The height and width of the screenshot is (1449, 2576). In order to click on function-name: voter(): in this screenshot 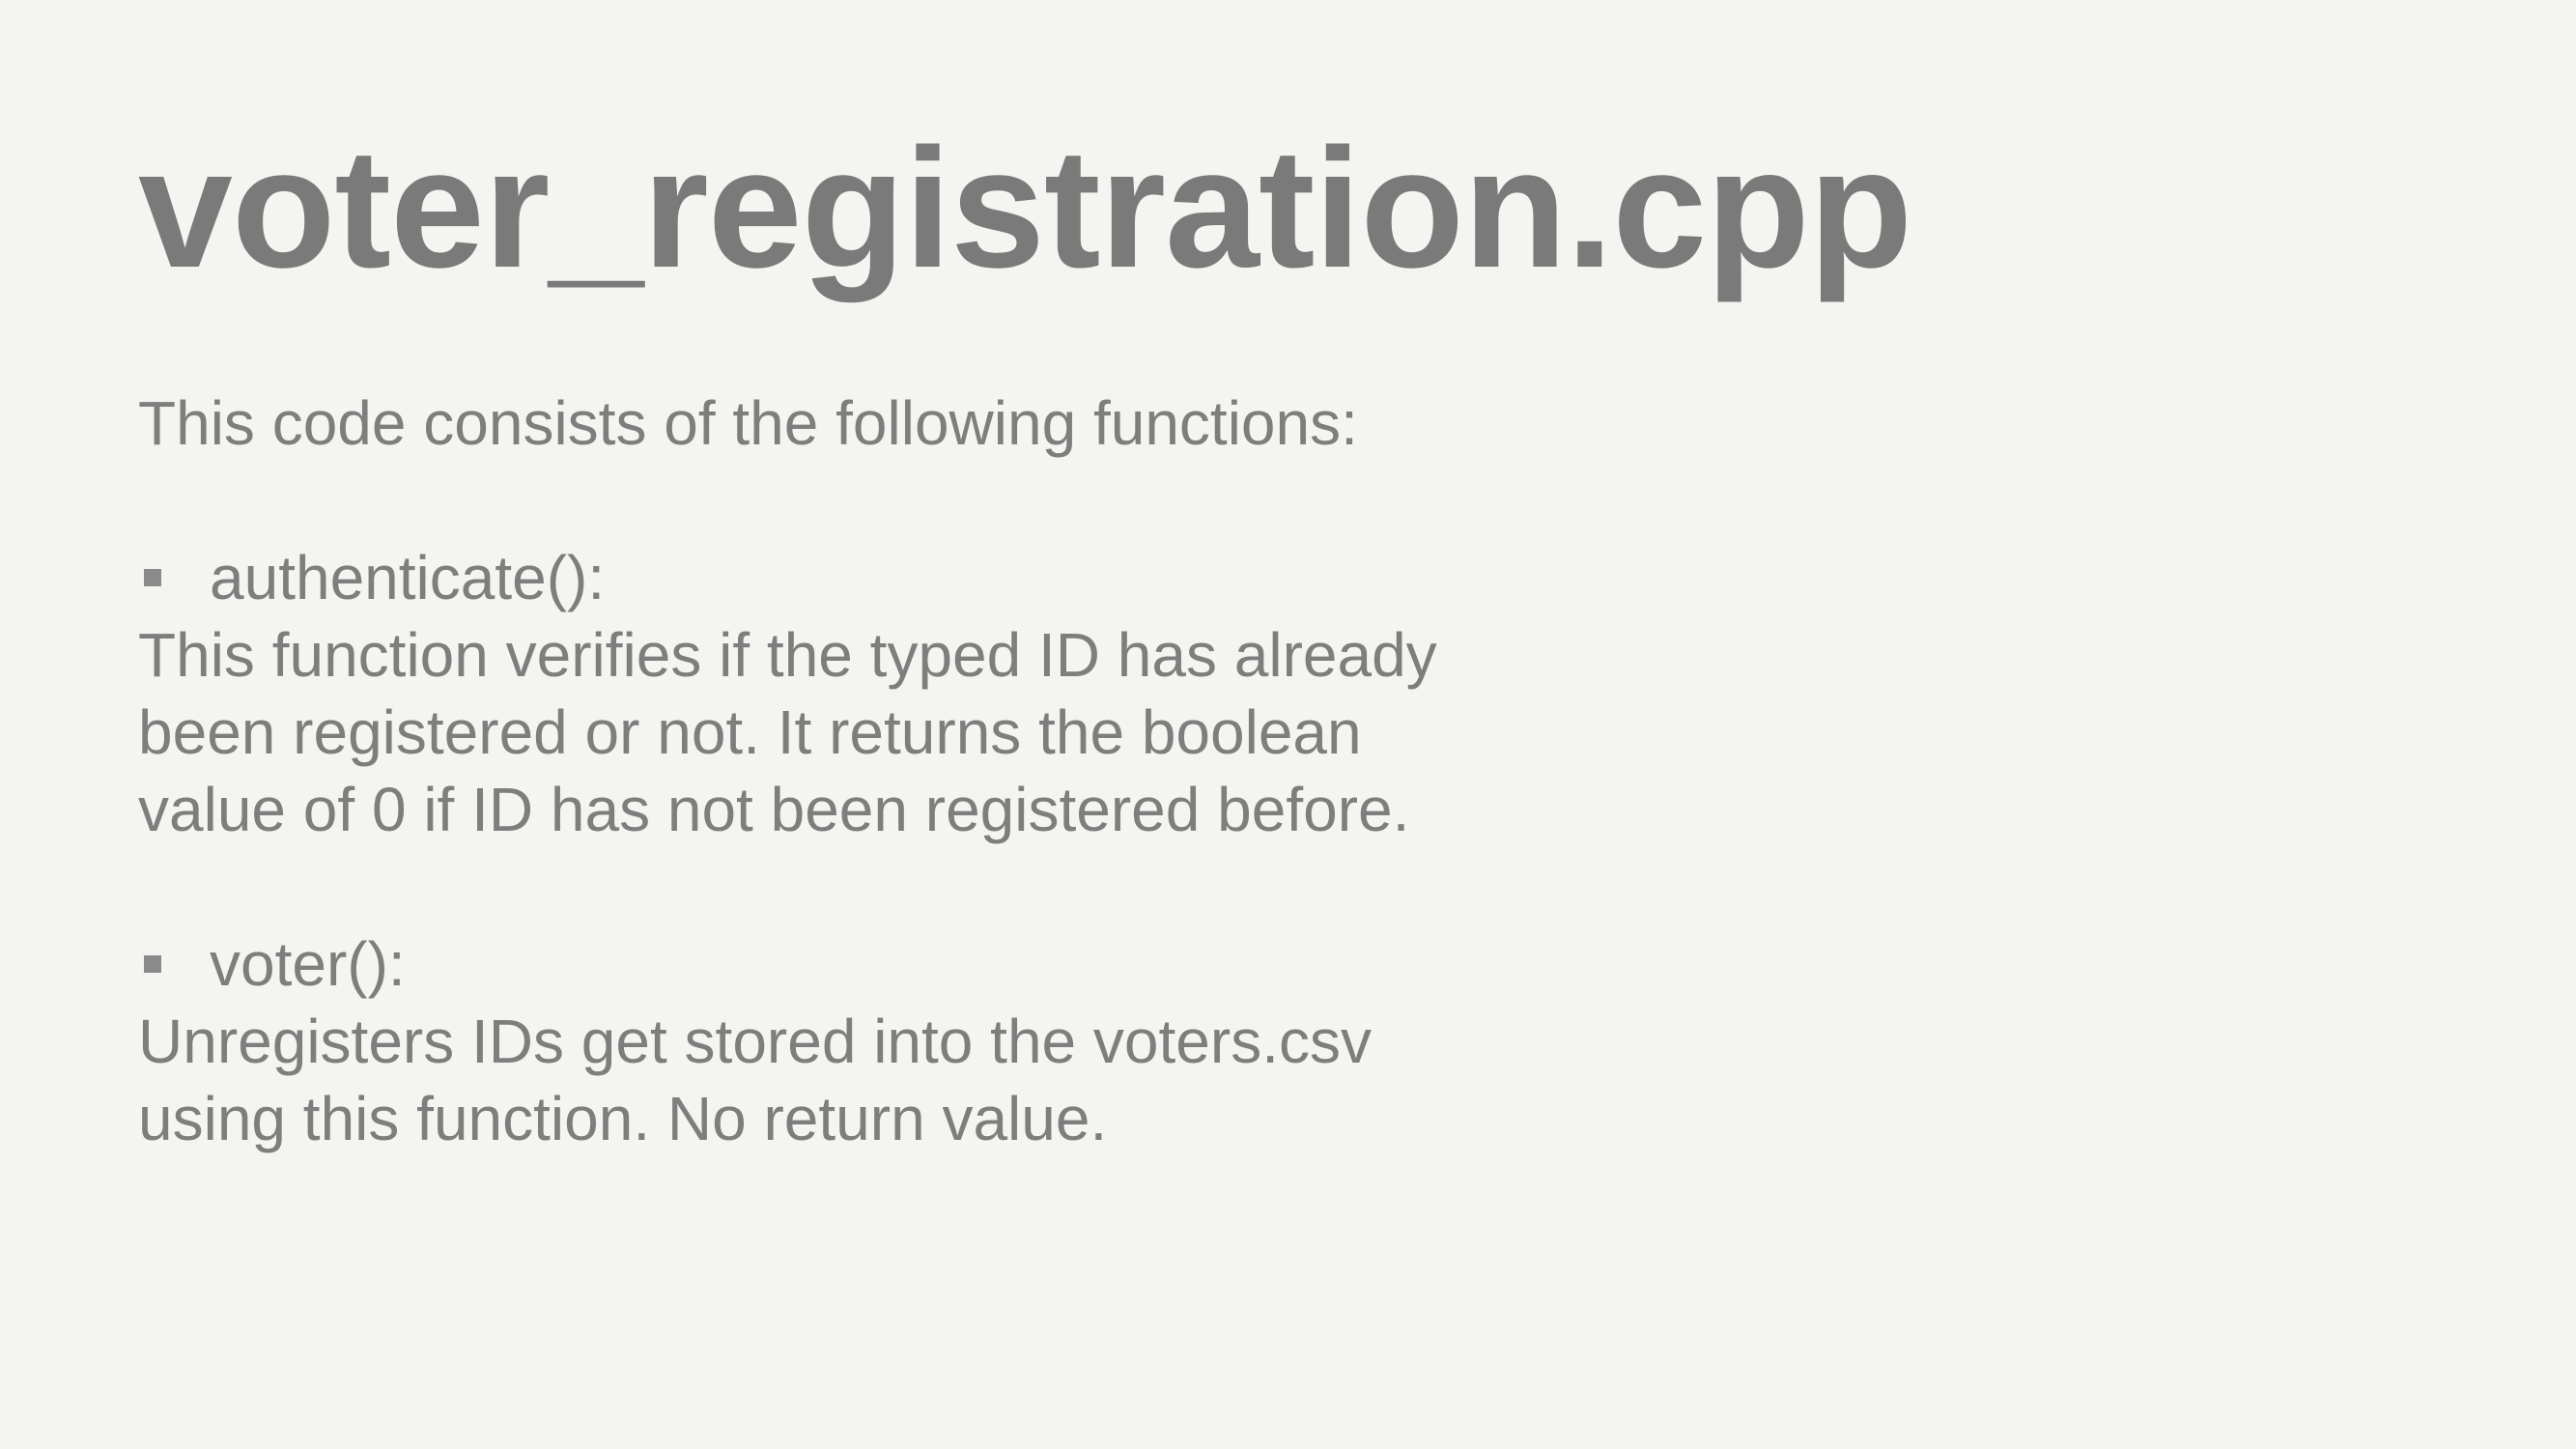, I will do `click(308, 964)`.